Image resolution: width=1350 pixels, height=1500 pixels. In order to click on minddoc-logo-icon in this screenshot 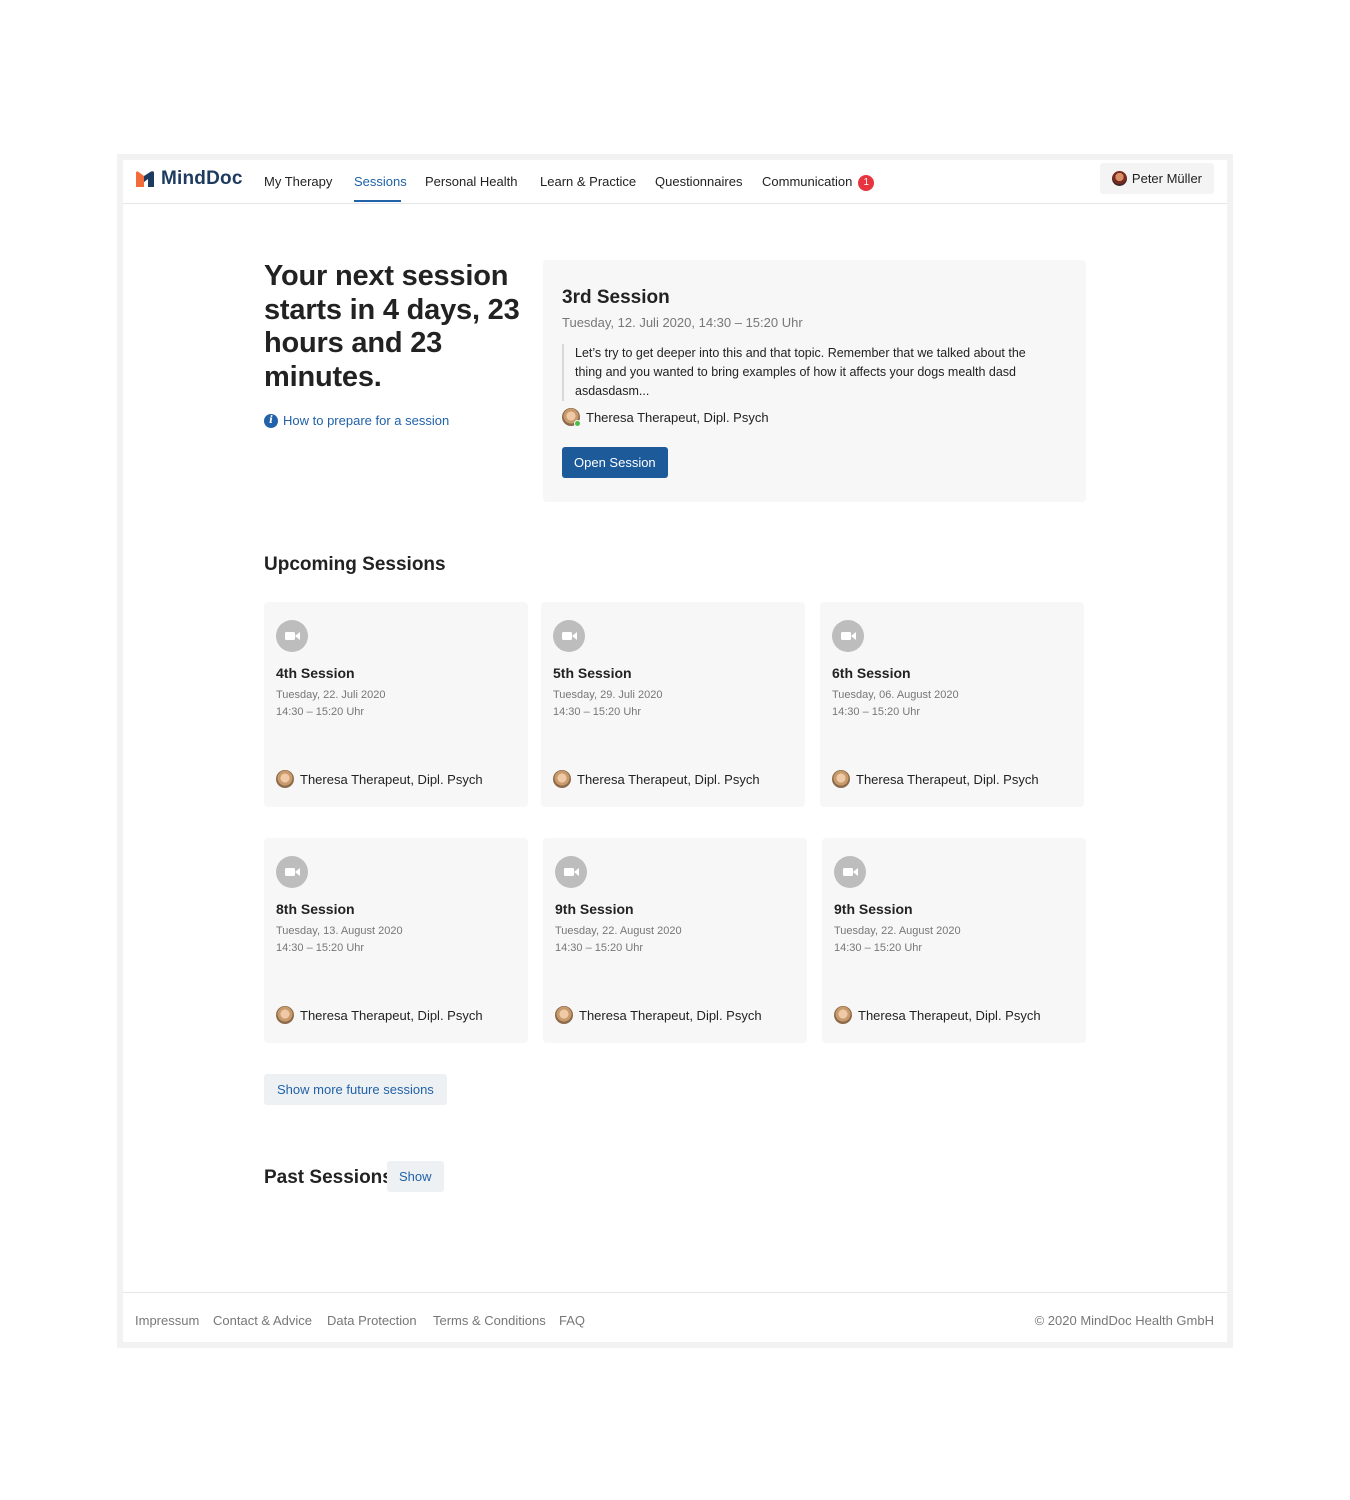, I will do `click(145, 179)`.